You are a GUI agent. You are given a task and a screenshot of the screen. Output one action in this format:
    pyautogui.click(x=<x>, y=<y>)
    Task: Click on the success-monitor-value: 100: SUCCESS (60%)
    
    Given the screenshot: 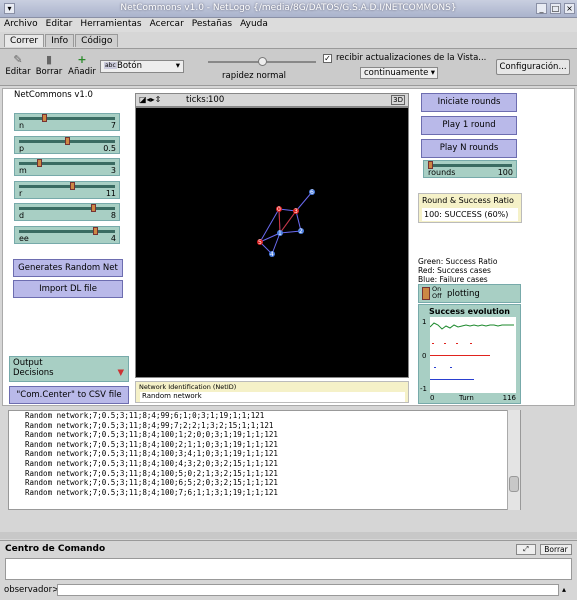 What is the action you would take?
    pyautogui.click(x=470, y=214)
    